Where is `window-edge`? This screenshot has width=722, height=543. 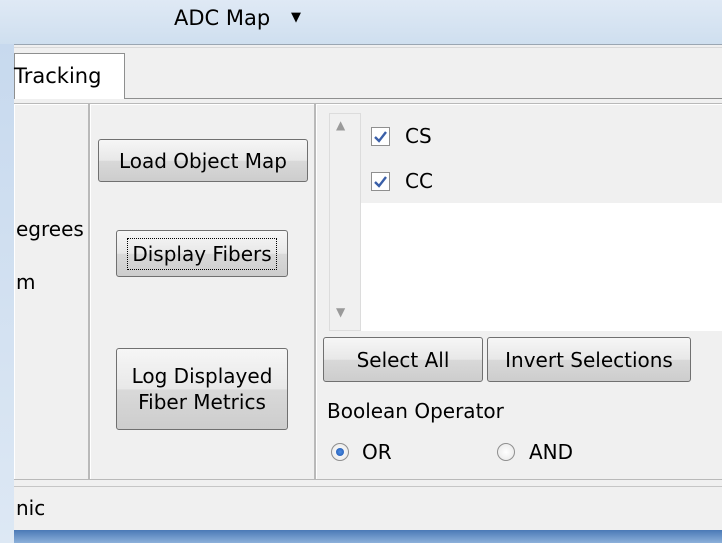
window-edge is located at coordinates (7, 293).